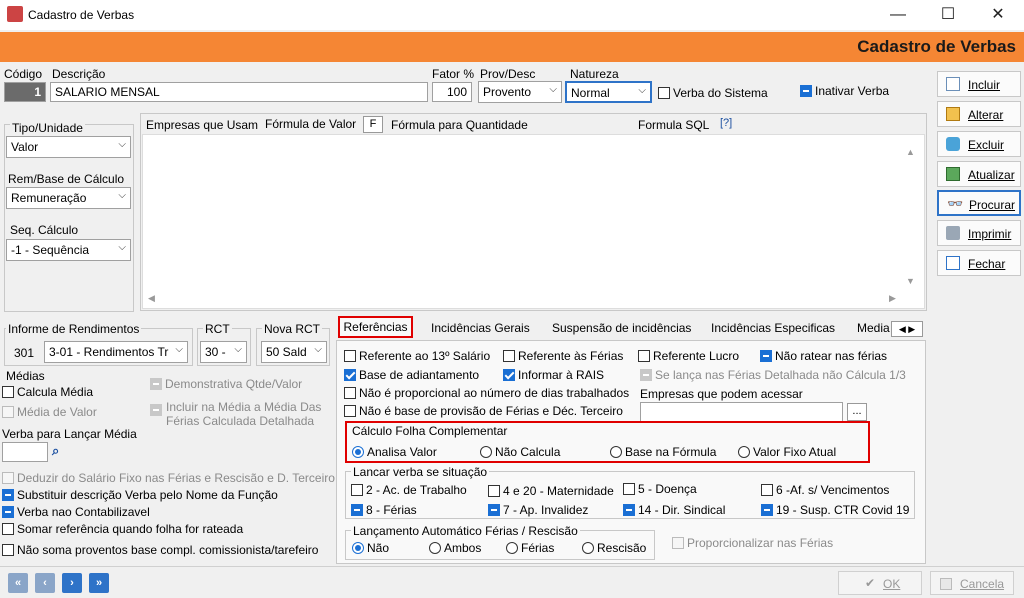  I want to click on checkbox-label: Proporcionalizar nas Férias, so click(760, 542).